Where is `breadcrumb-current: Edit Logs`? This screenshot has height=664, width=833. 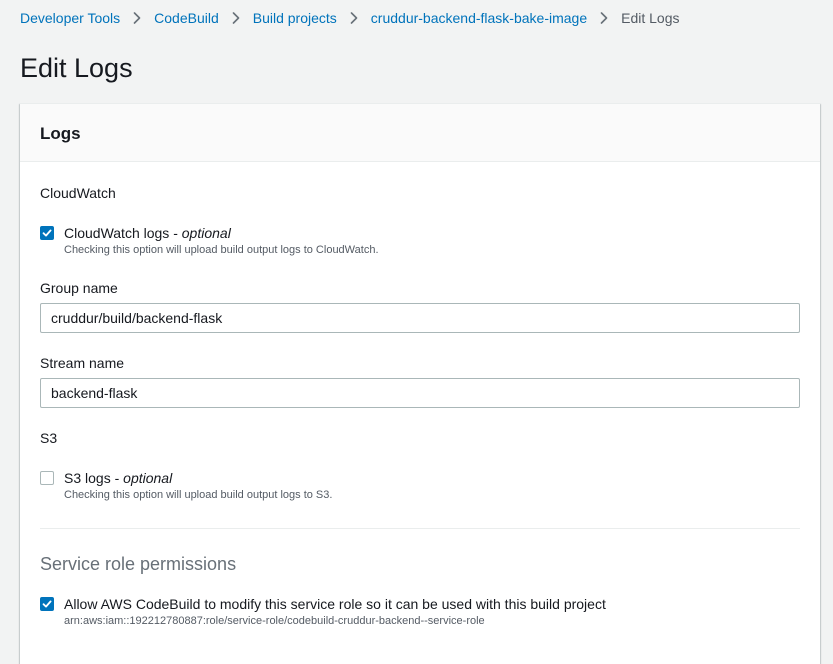
breadcrumb-current: Edit Logs is located at coordinates (650, 18).